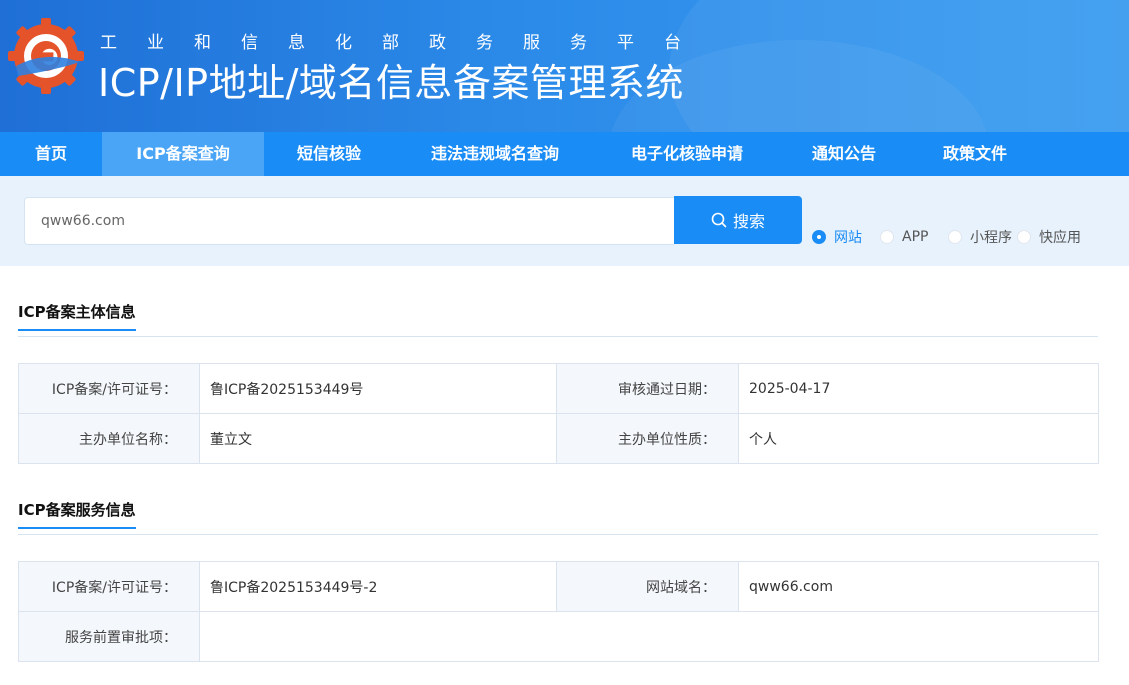 The image size is (1129, 685). I want to click on radio-label: 小程序, so click(991, 238).